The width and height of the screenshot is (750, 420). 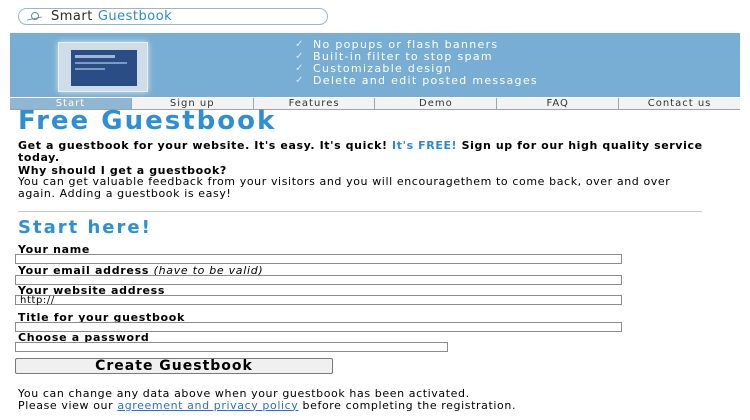 I want to click on page-title: Free Guestbook, so click(x=147, y=121).